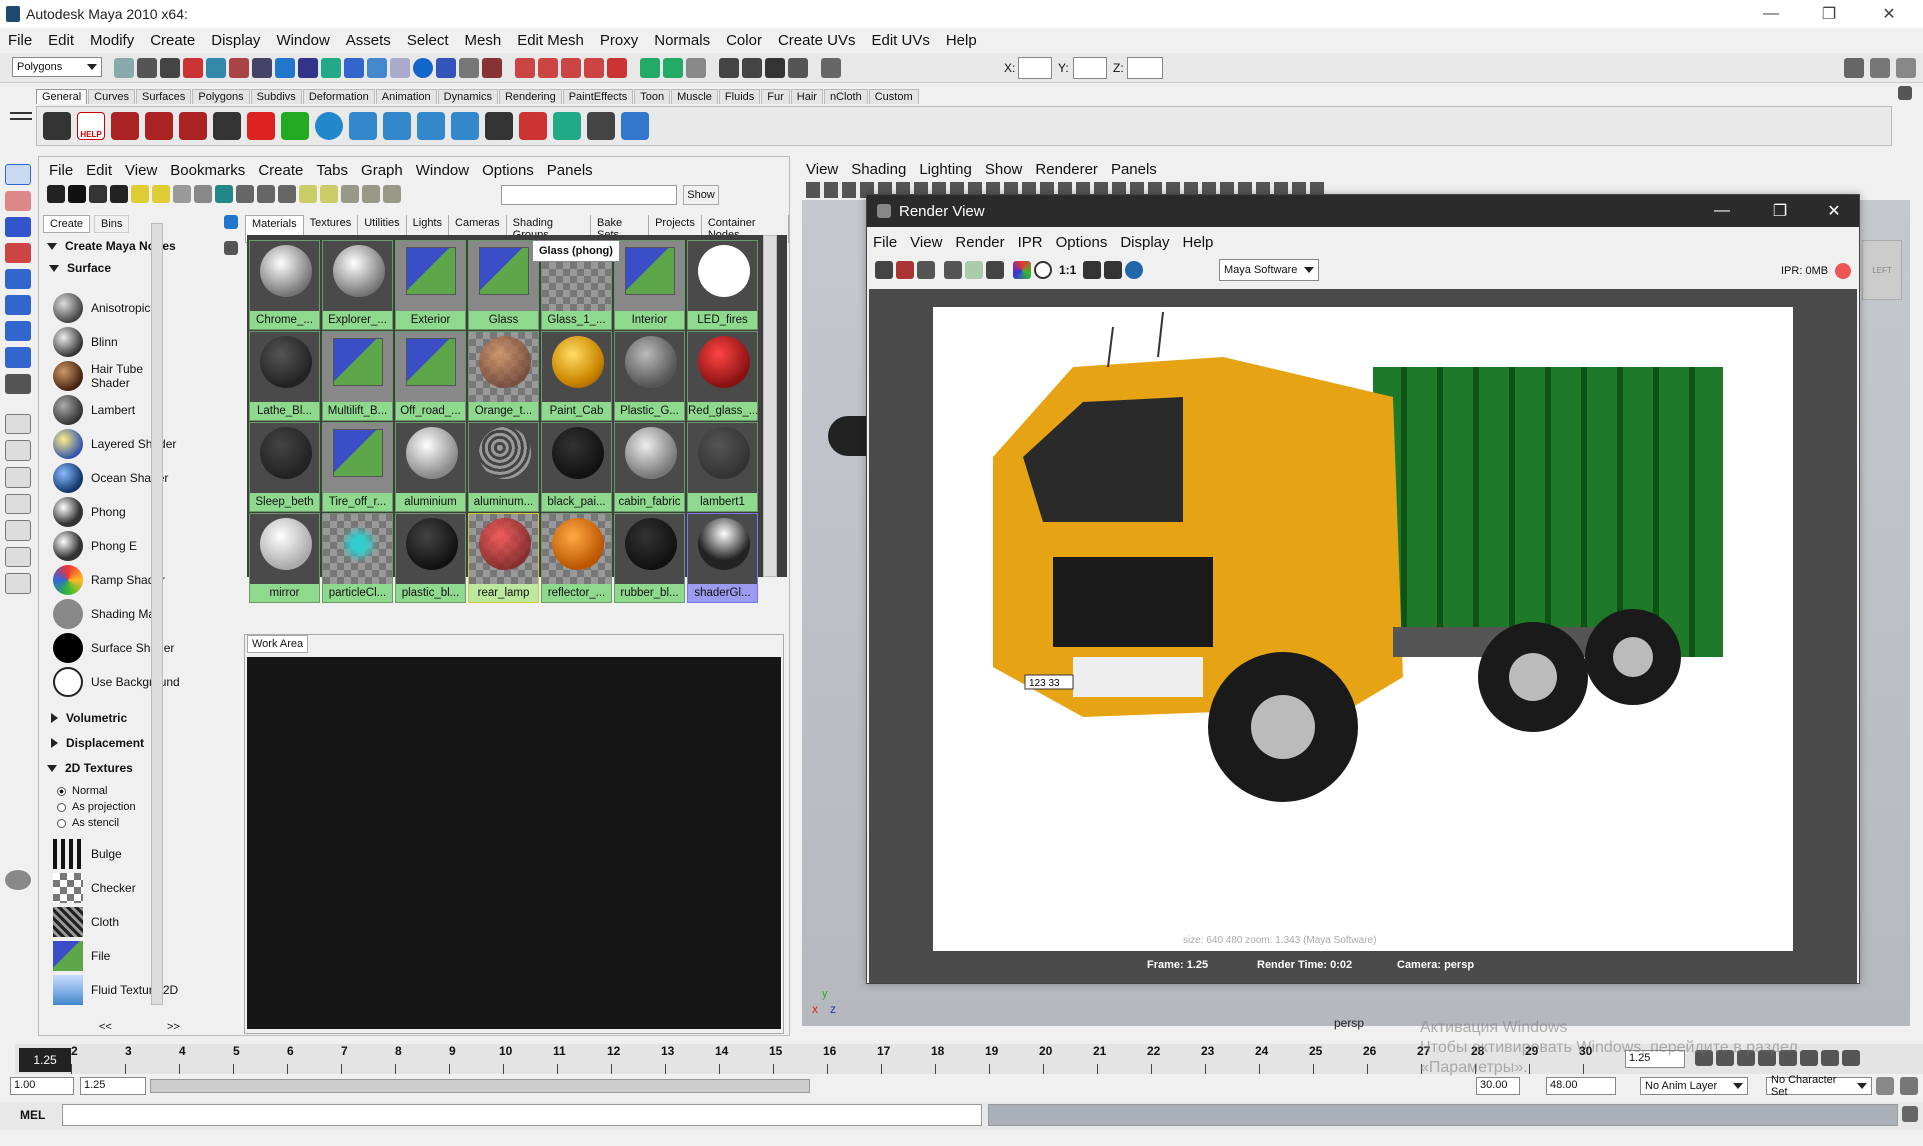  Describe the element at coordinates (1113, 270) in the screenshot. I see `display-next-icon` at that location.